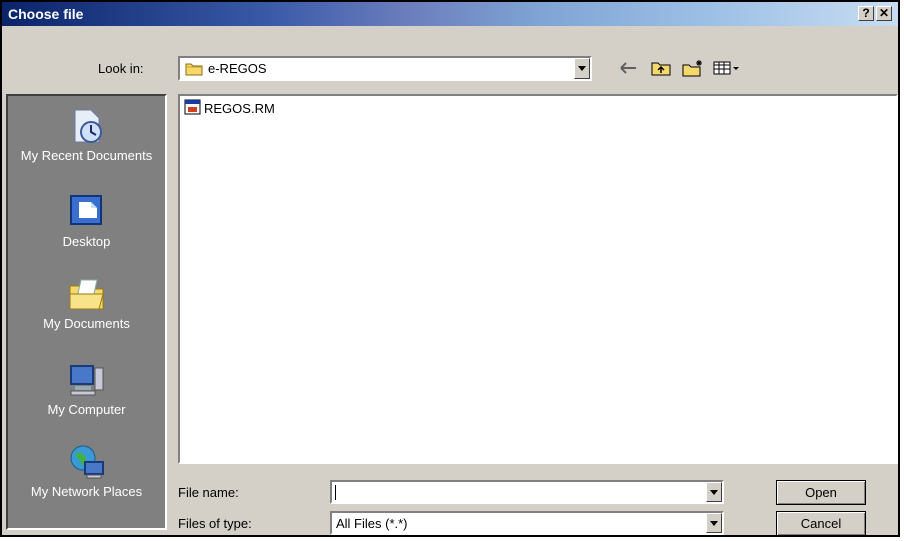 Image resolution: width=904 pixels, height=541 pixels. What do you see at coordinates (866, 13) in the screenshot?
I see `help-button: ?` at bounding box center [866, 13].